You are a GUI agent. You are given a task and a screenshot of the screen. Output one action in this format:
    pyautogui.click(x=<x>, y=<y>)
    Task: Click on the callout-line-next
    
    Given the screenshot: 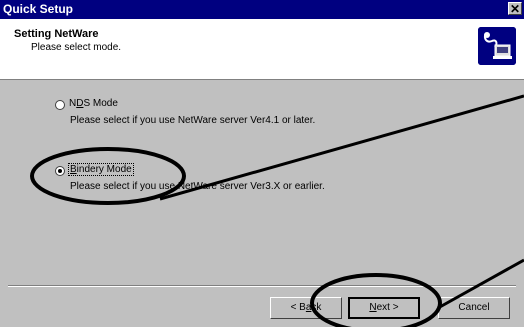 What is the action you would take?
    pyautogui.click(x=480, y=284)
    